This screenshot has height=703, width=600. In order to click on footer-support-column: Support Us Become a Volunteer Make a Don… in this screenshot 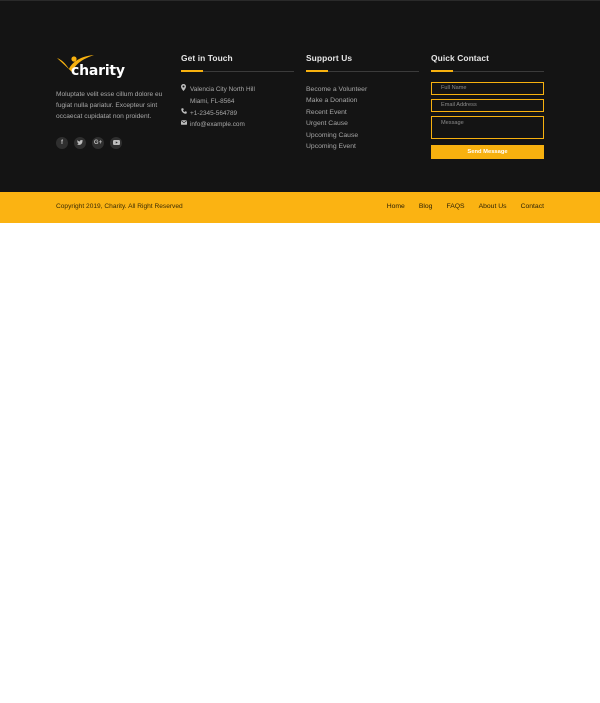, I will do `click(362, 102)`.